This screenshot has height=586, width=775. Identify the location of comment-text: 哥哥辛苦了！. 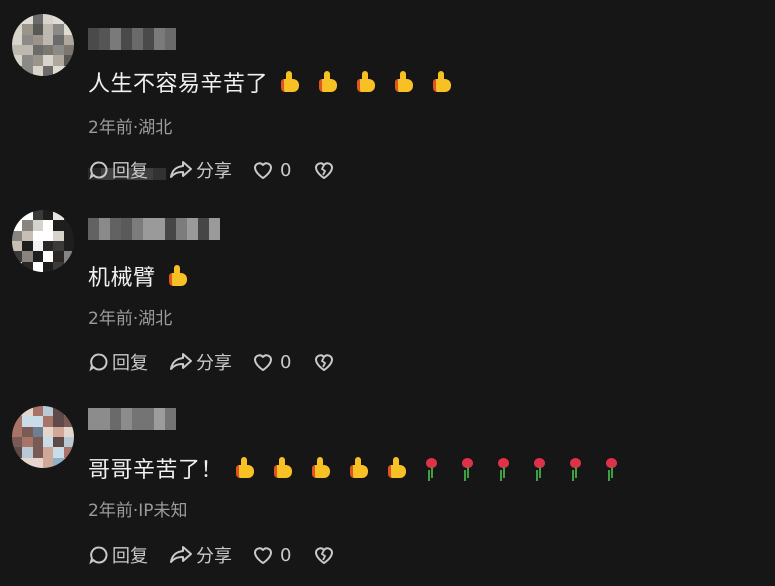
(361, 468).